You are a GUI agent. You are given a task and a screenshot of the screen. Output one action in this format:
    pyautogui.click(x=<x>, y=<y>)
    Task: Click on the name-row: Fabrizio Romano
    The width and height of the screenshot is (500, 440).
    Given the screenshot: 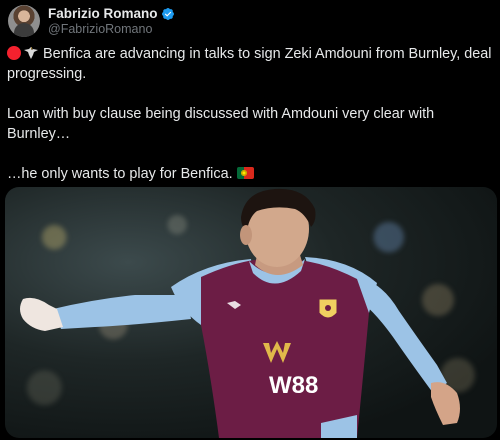 What is the action you would take?
    pyautogui.click(x=111, y=14)
    